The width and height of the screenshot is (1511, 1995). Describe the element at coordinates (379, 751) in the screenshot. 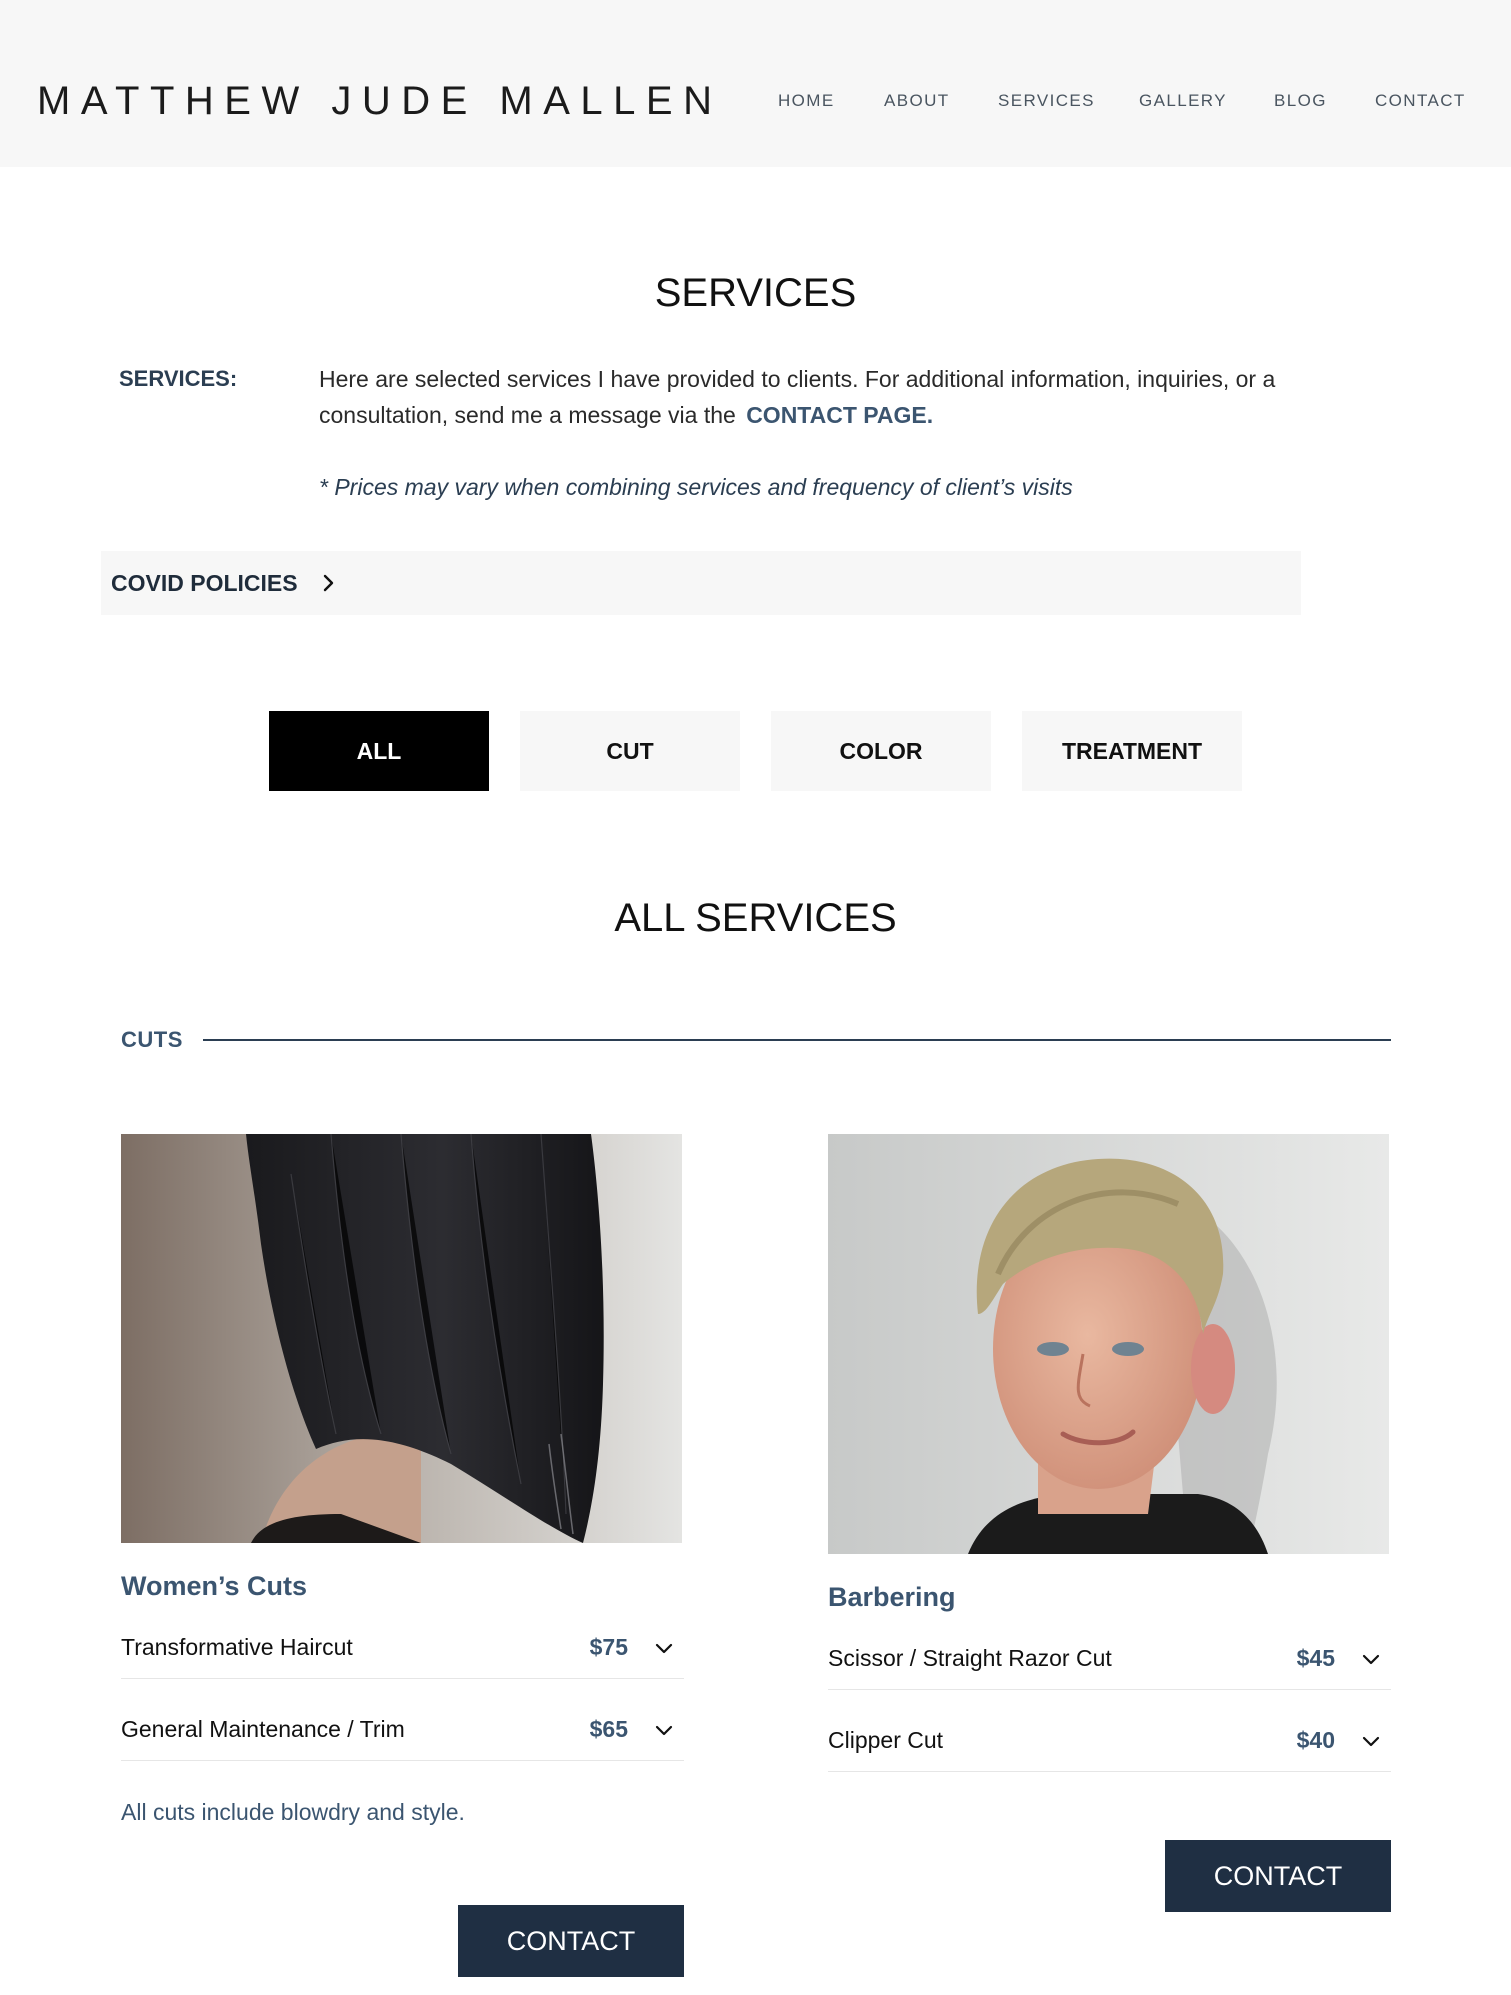

I see `tab-all: ALL` at that location.